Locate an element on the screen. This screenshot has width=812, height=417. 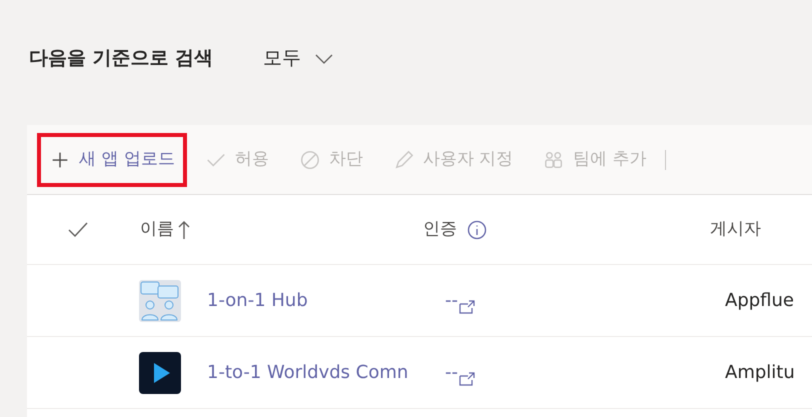
block-icon is located at coordinates (309, 159).